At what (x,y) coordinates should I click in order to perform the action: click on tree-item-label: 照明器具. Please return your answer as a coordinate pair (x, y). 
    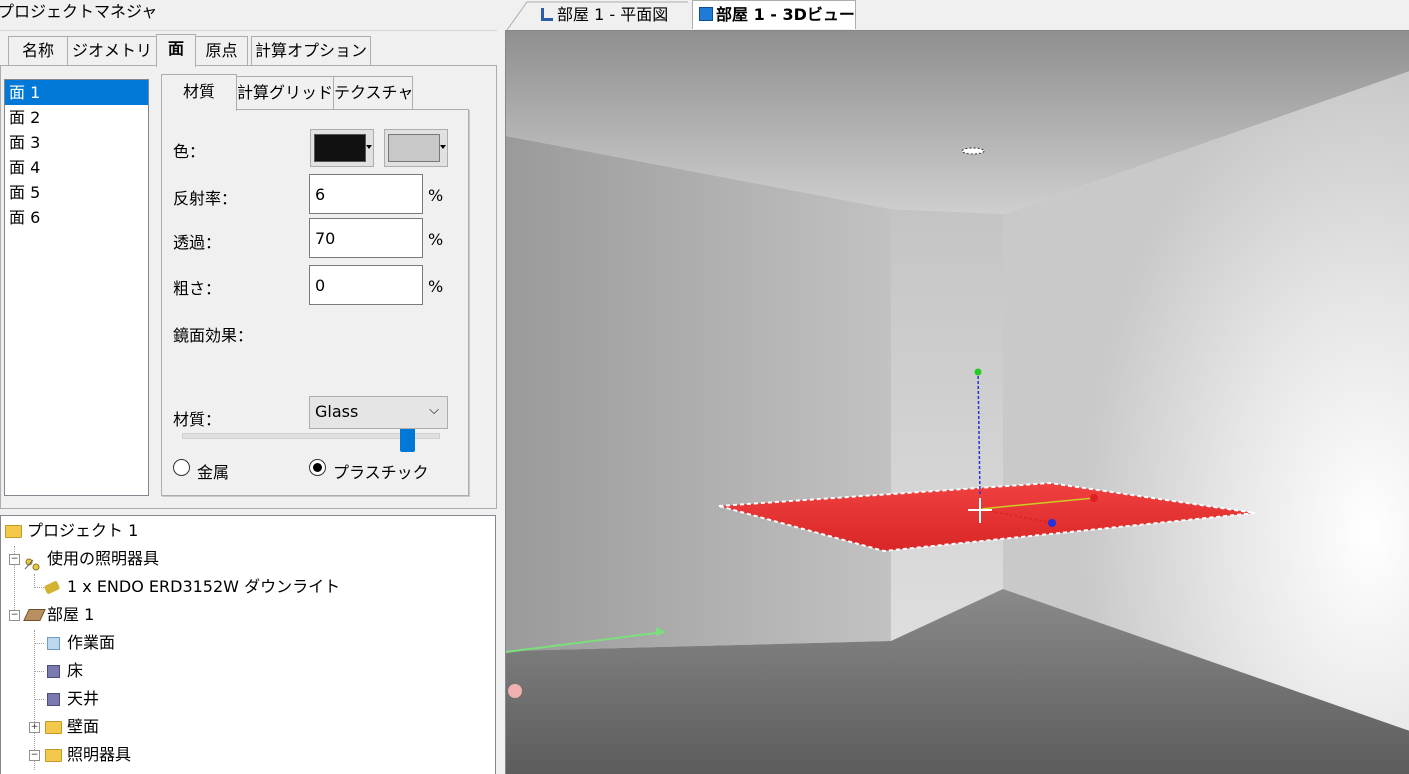
    Looking at the image, I should click on (99, 754).